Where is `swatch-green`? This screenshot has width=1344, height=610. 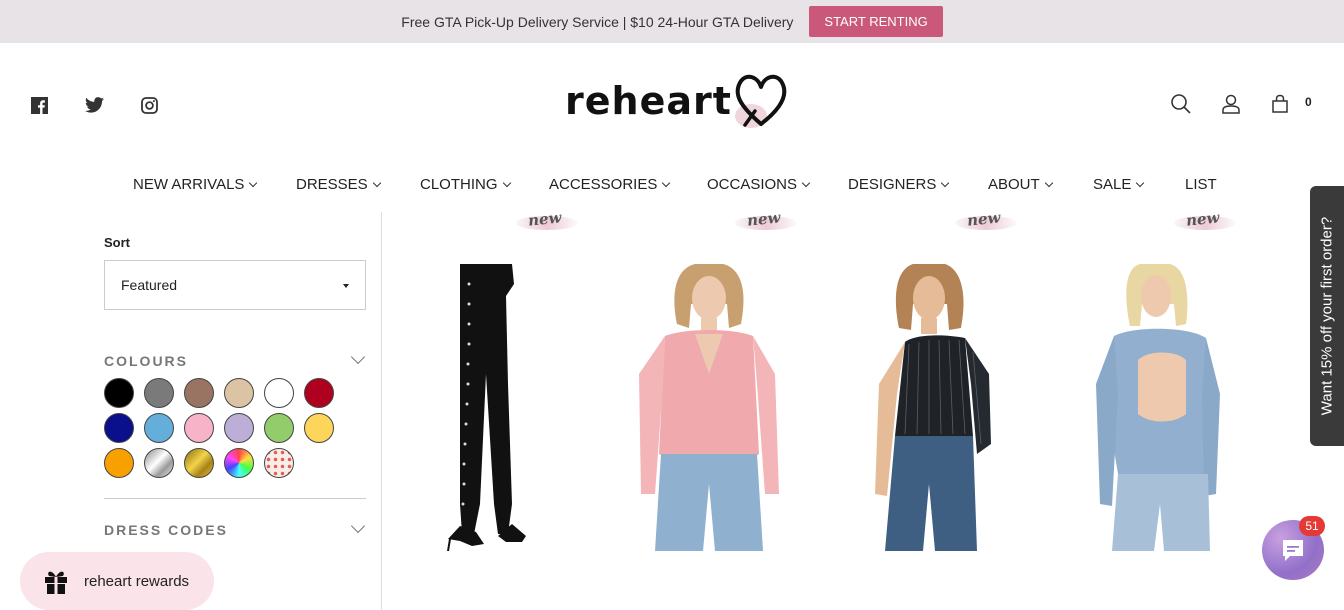
swatch-green is located at coordinates (279, 428).